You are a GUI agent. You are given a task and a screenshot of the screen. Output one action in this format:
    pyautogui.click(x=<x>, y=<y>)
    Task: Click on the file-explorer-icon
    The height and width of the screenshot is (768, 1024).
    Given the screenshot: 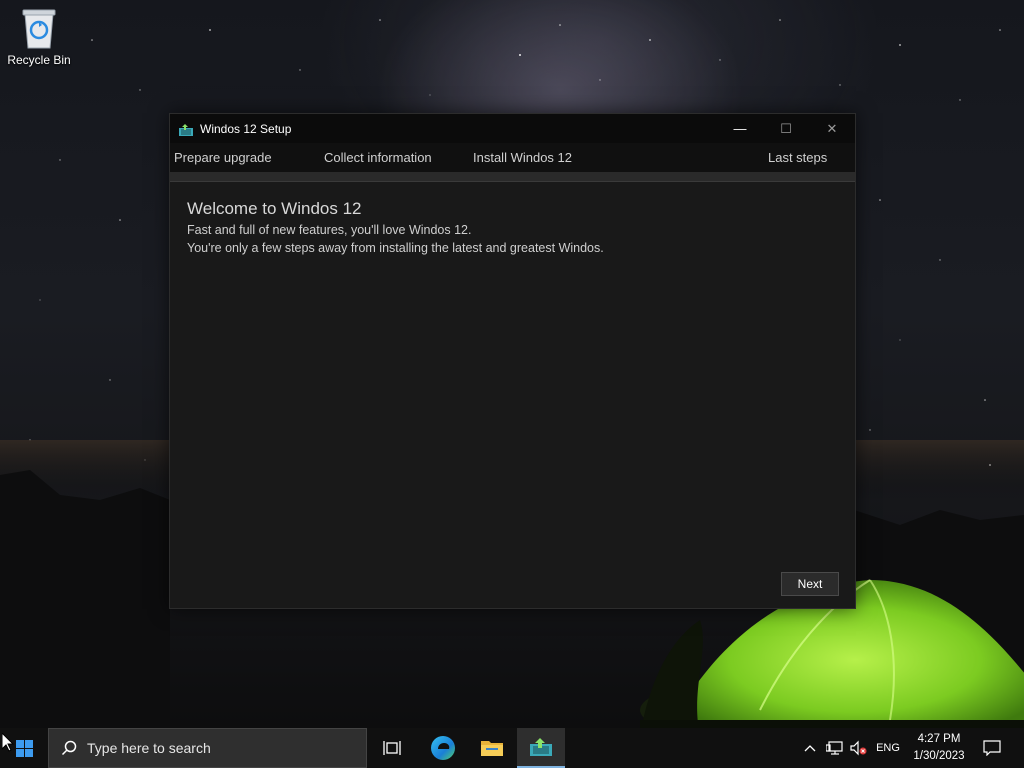 What is the action you would take?
    pyautogui.click(x=492, y=748)
    